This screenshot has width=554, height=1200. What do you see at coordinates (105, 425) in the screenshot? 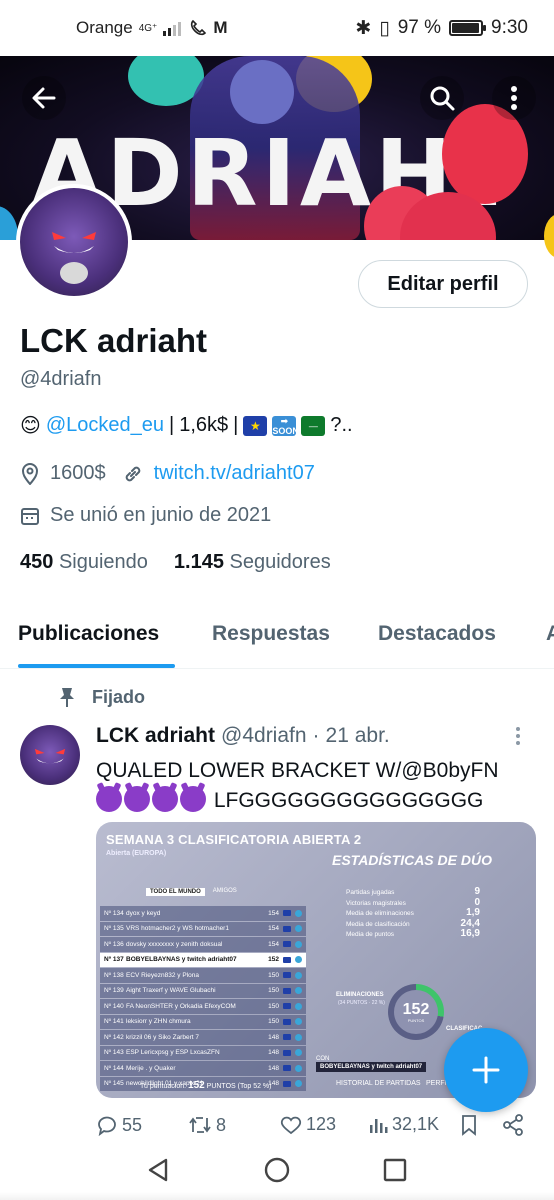
I see `bio-mention-link: @Locked_eu` at bounding box center [105, 425].